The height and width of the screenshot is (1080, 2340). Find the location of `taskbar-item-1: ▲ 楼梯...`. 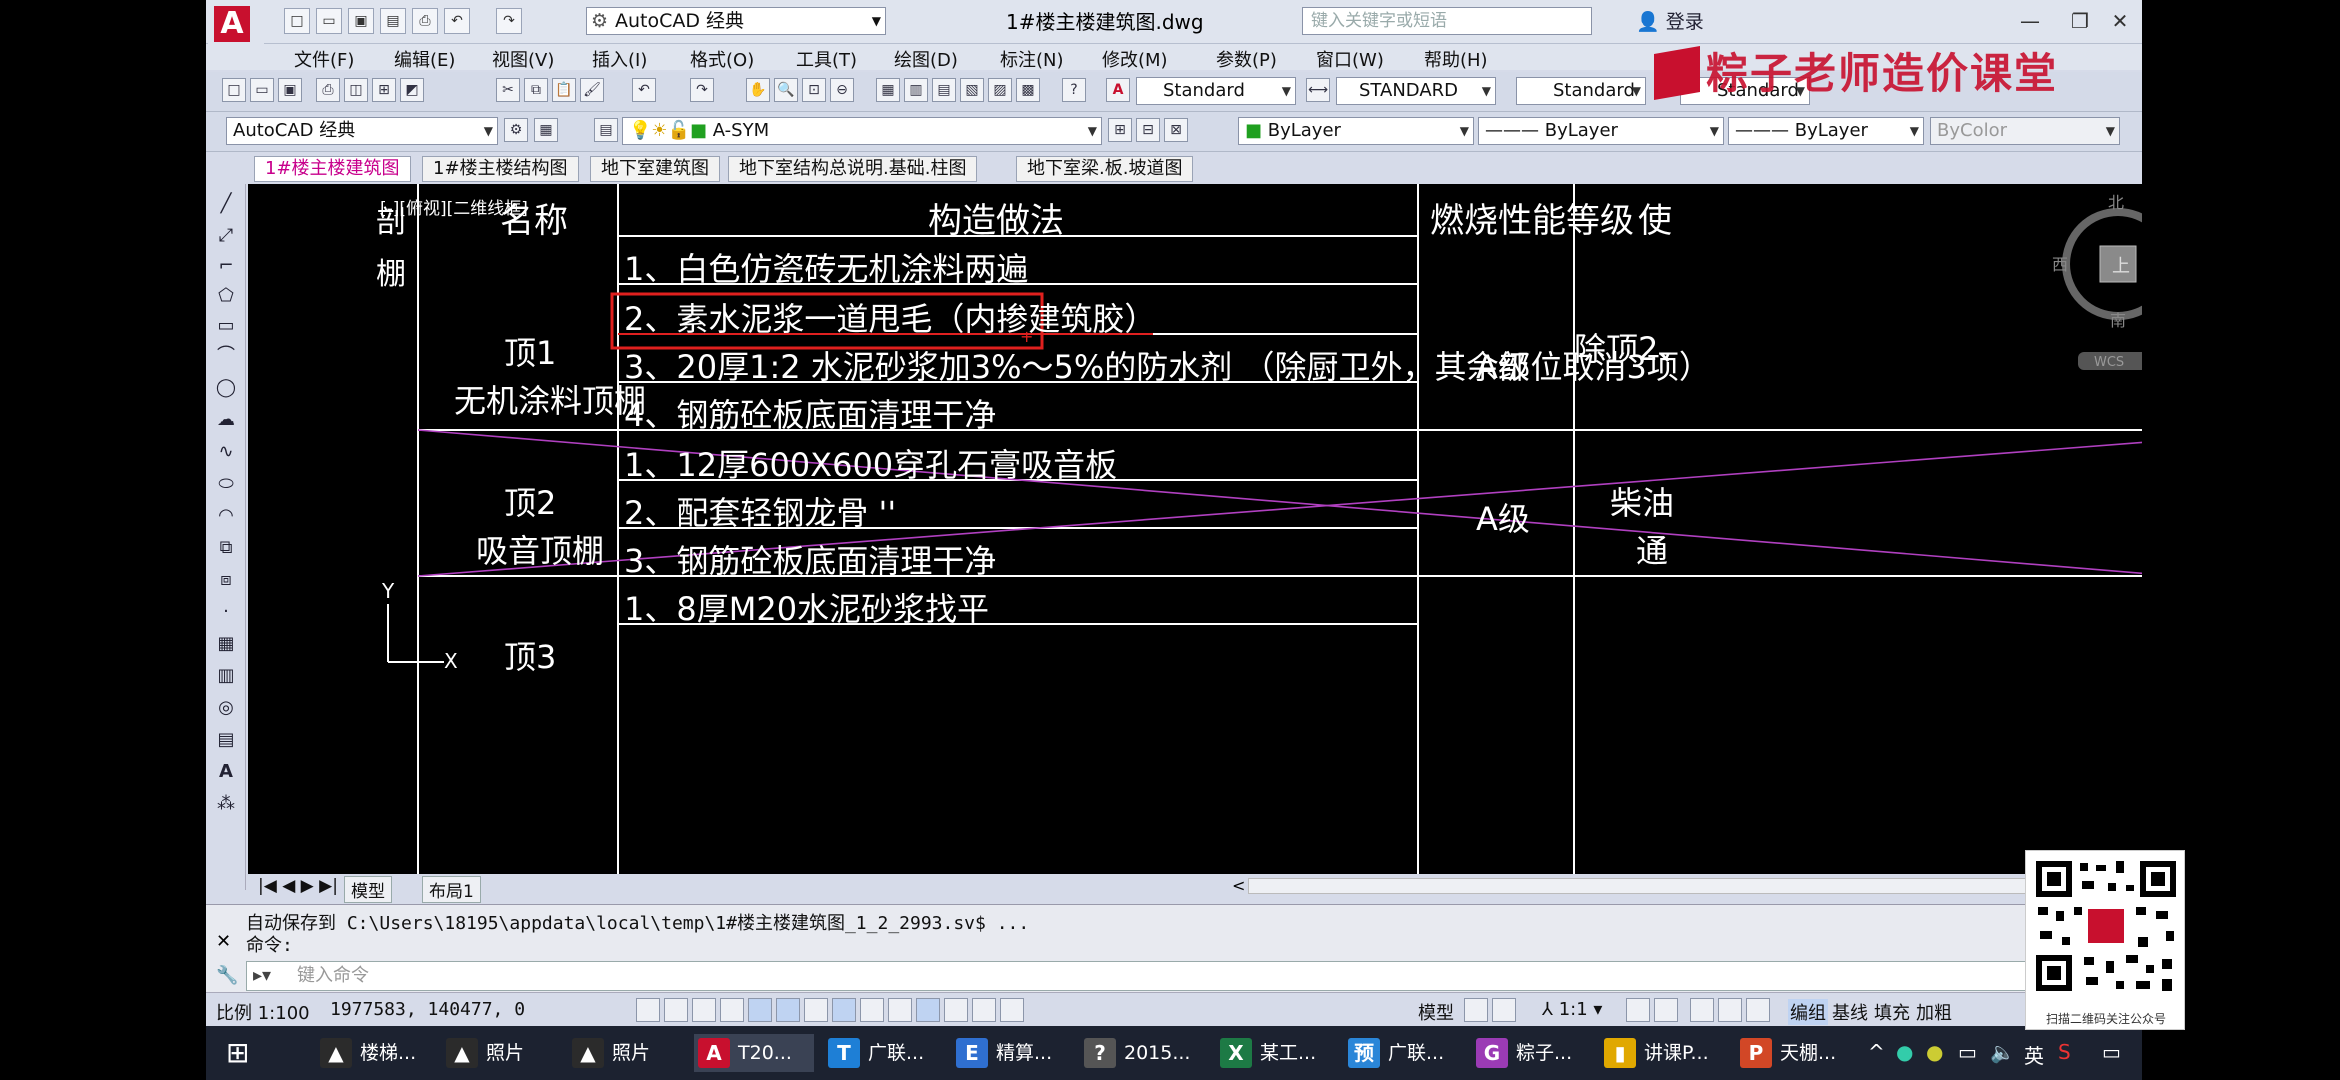

taskbar-item-1: ▲ 楼梯... is located at coordinates (374, 1053).